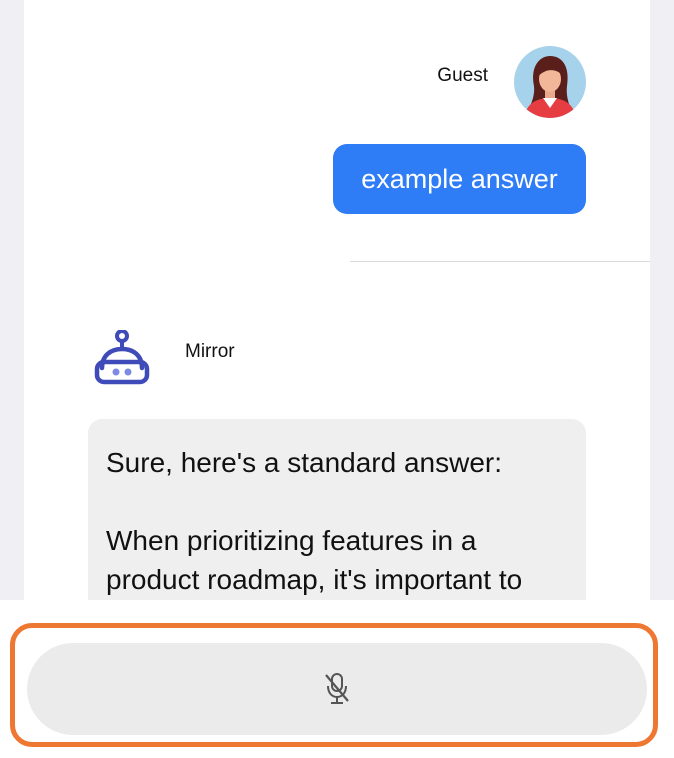 The image size is (674, 758). I want to click on microphone-muted-icon, so click(337, 688).